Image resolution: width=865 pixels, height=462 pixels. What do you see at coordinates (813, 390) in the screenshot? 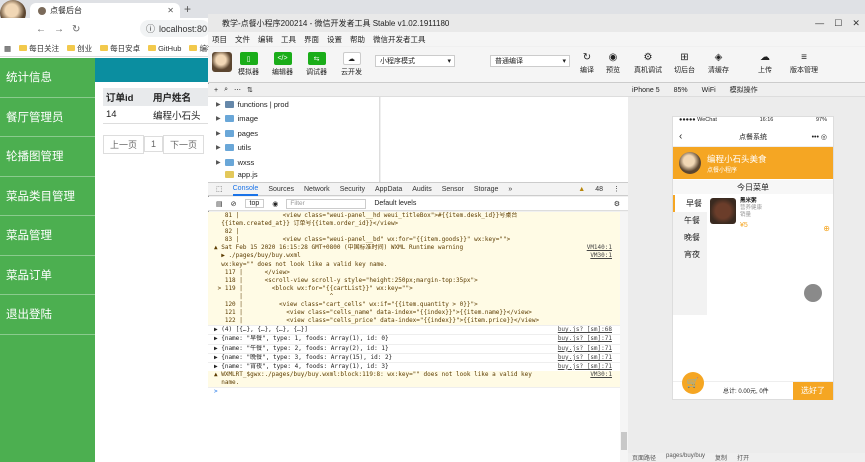
I see `checkout-button: 选好了` at bounding box center [813, 390].